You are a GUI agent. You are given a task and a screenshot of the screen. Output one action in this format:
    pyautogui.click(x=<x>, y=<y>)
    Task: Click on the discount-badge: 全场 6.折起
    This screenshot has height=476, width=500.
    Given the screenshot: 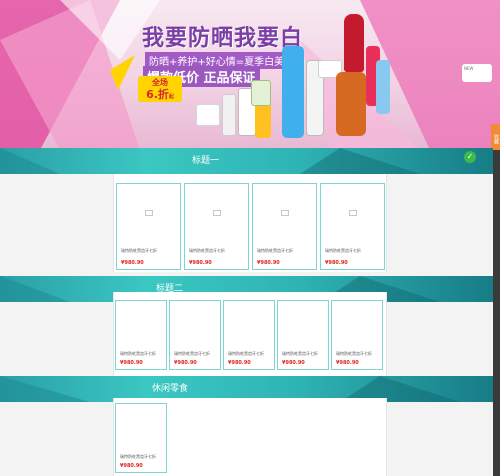 What is the action you would take?
    pyautogui.click(x=160, y=89)
    